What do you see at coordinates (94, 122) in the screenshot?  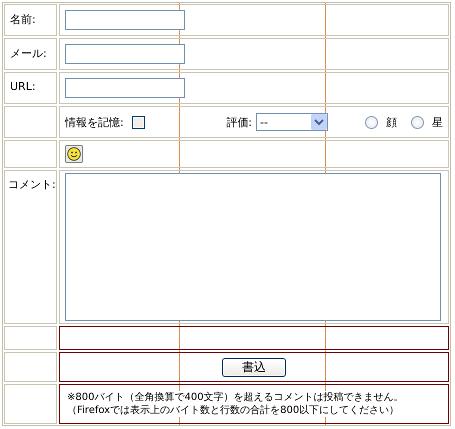 I see `remember-label: 情報を記憶:` at bounding box center [94, 122].